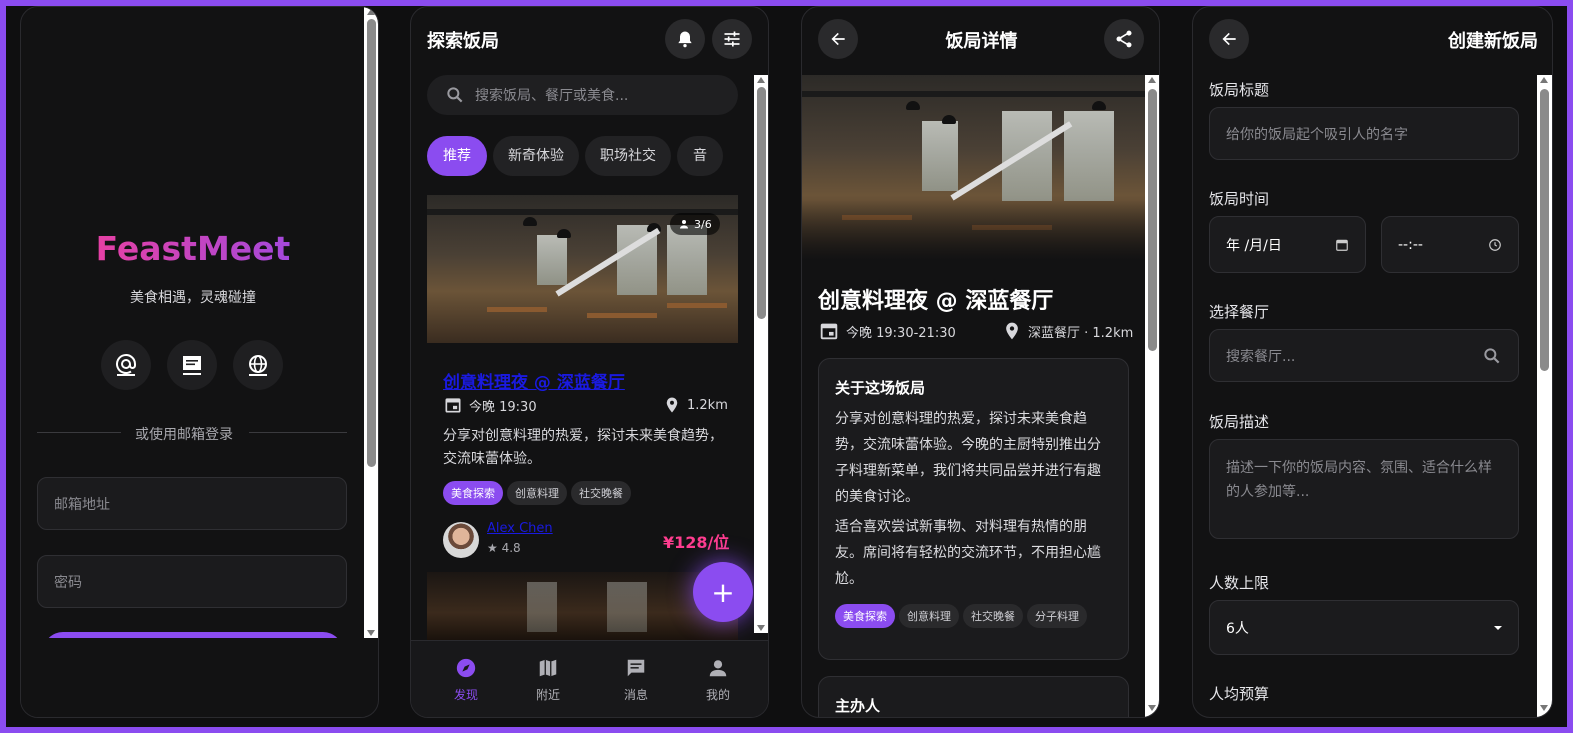  Describe the element at coordinates (583, 447) in the screenshot. I see `event-description: 分享对创意料理的热爱，探讨未来美食趋势，交流味蕾体验。` at that location.